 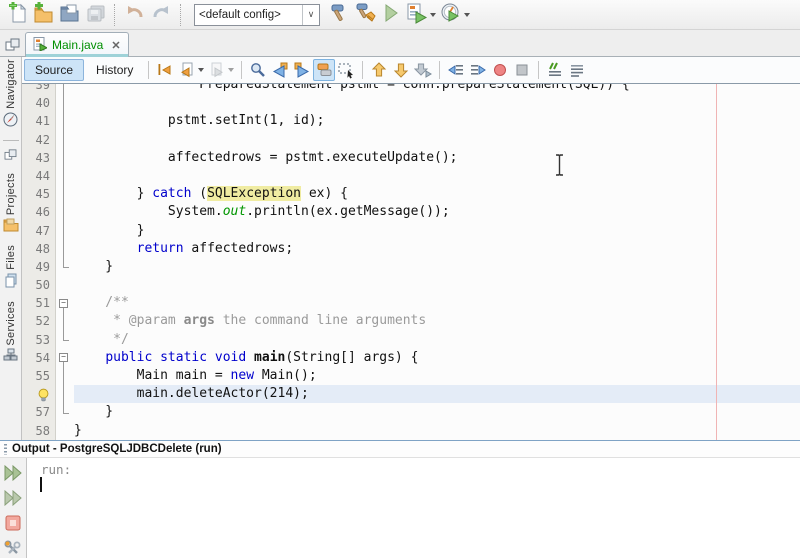 What do you see at coordinates (117, 449) in the screenshot?
I see `output-title: Output - PostgreSQLJDBCDelete (run)` at bounding box center [117, 449].